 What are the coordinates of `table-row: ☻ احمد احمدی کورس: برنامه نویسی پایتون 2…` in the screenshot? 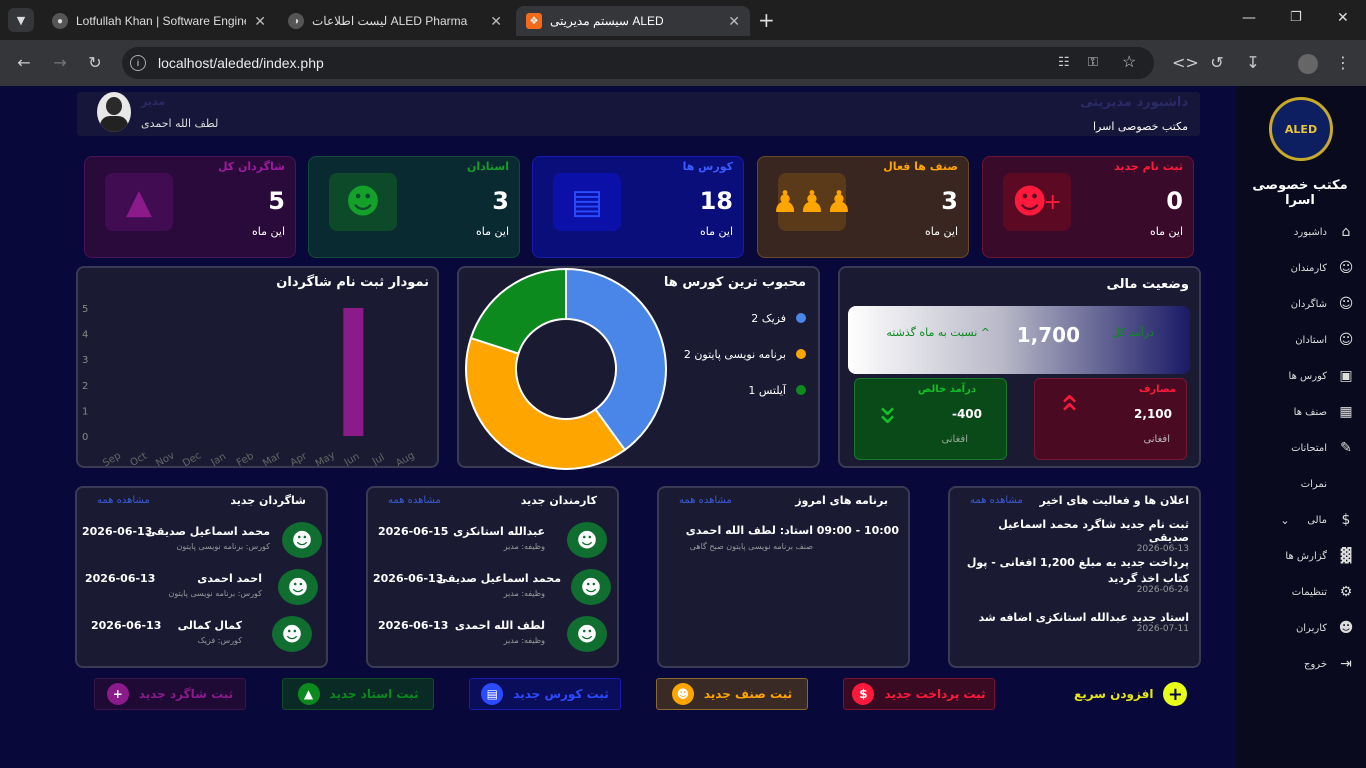 It's located at (201, 587).